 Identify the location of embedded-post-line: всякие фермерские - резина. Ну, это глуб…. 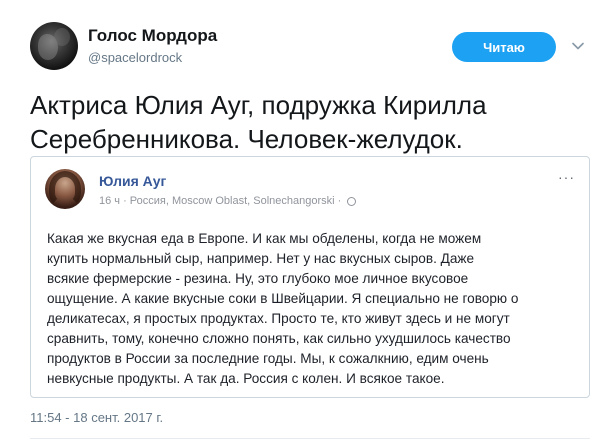
(258, 278).